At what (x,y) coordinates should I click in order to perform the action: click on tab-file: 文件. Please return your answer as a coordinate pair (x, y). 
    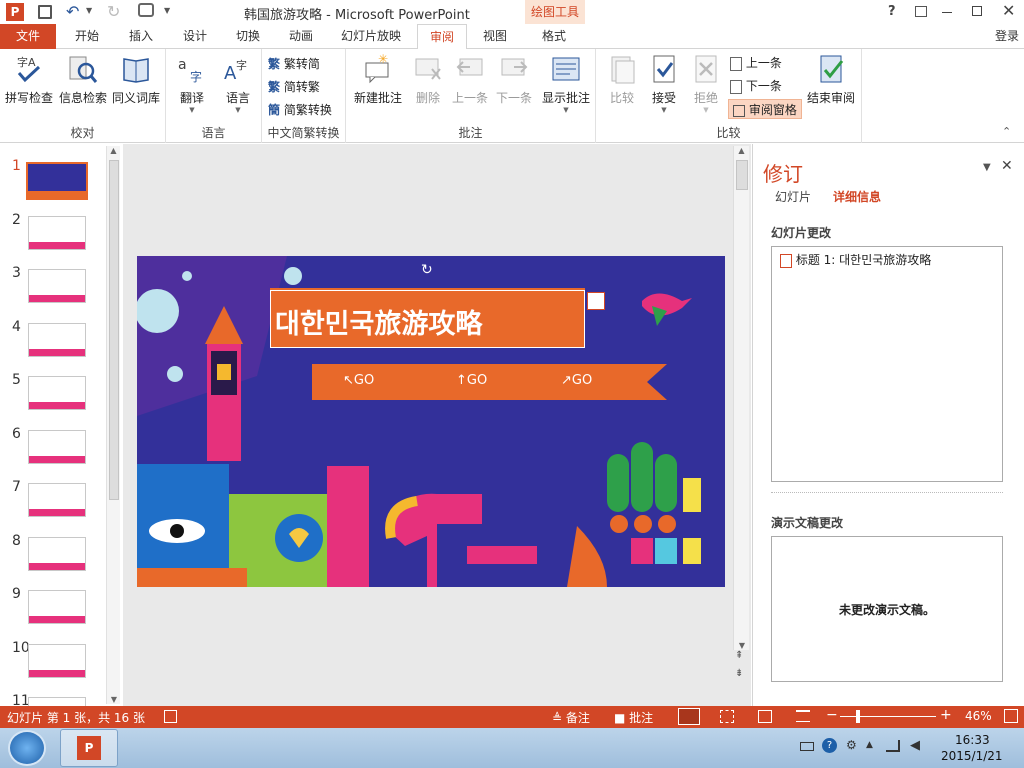
    Looking at the image, I should click on (28, 36).